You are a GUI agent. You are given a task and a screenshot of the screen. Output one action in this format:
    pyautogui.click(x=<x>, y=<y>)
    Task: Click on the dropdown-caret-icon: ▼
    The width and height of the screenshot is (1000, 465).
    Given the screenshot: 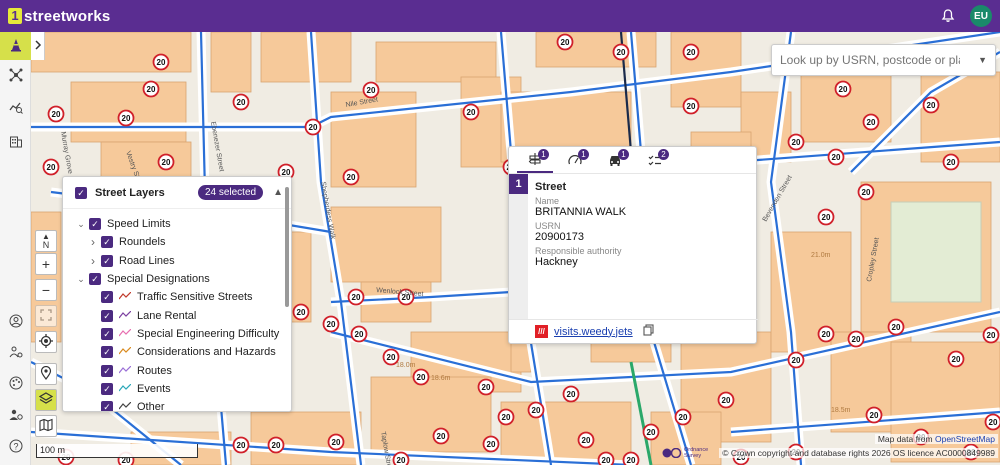 What is the action you would take?
    pyautogui.click(x=982, y=60)
    